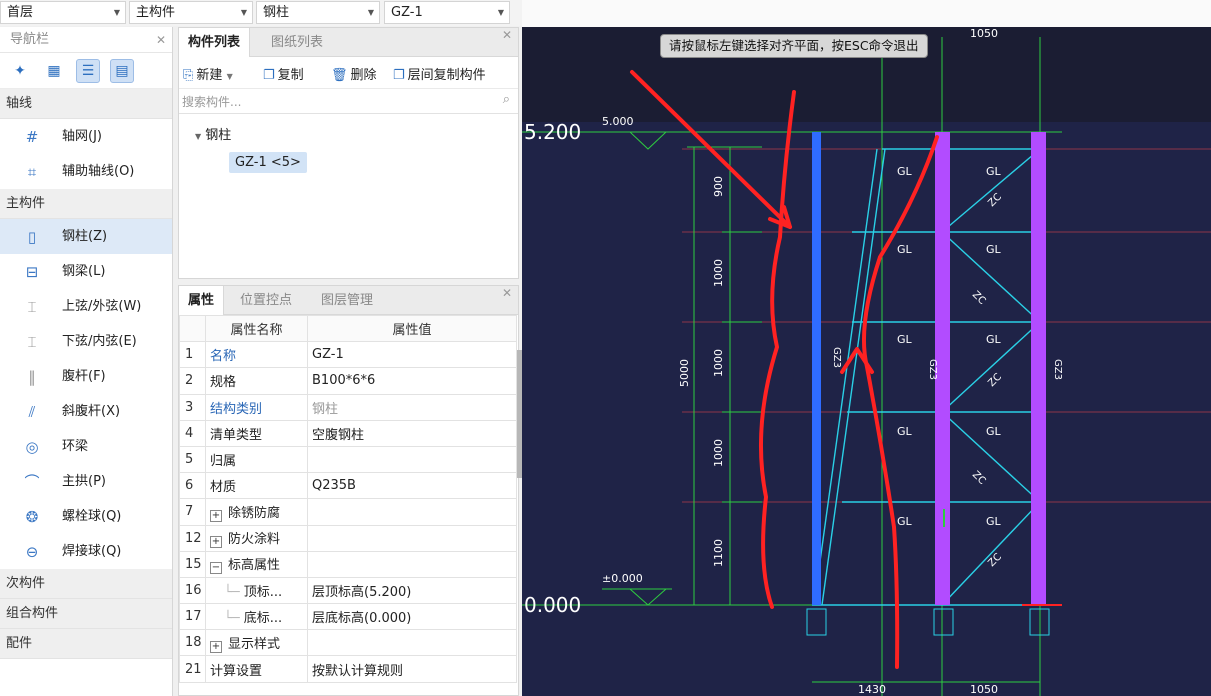 Image resolution: width=1211 pixels, height=696 pixels. I want to click on table-row: 17 └─ 底标... 层底标高(0.000), so click(348, 617).